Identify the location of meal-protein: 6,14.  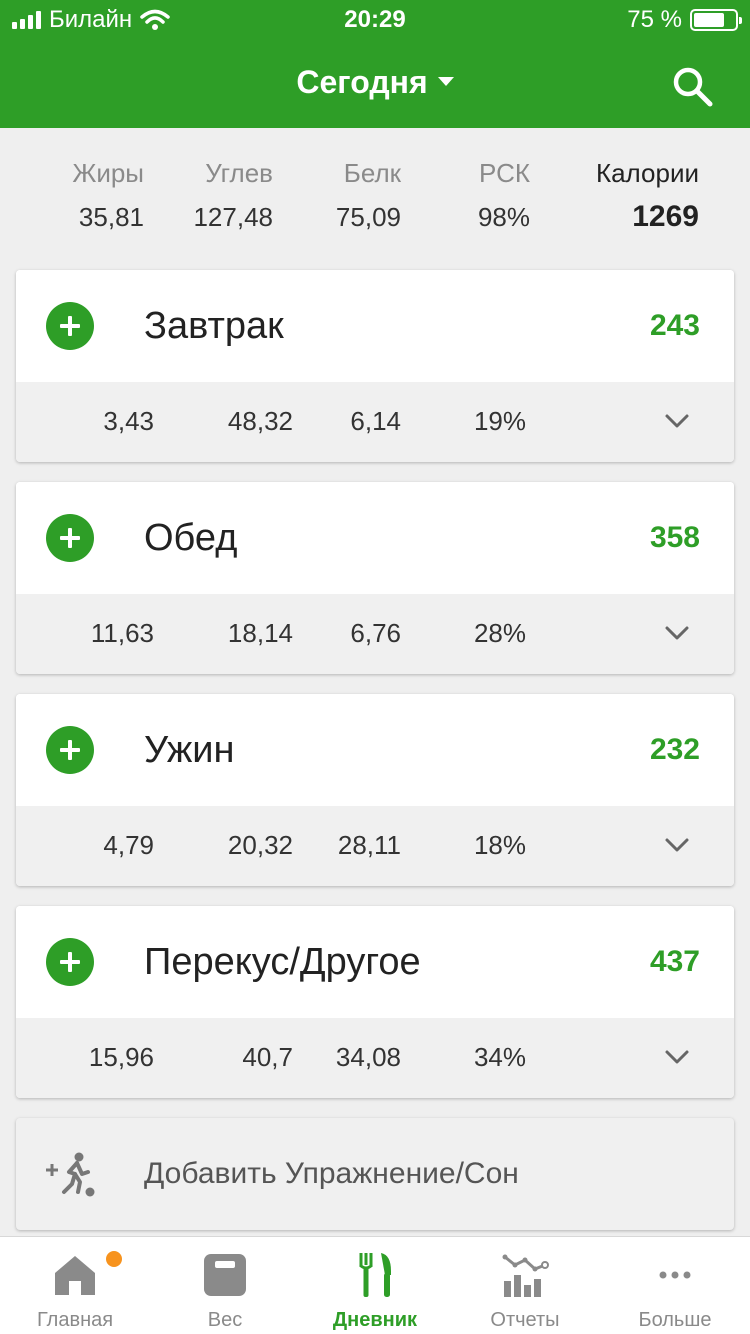
(375, 421).